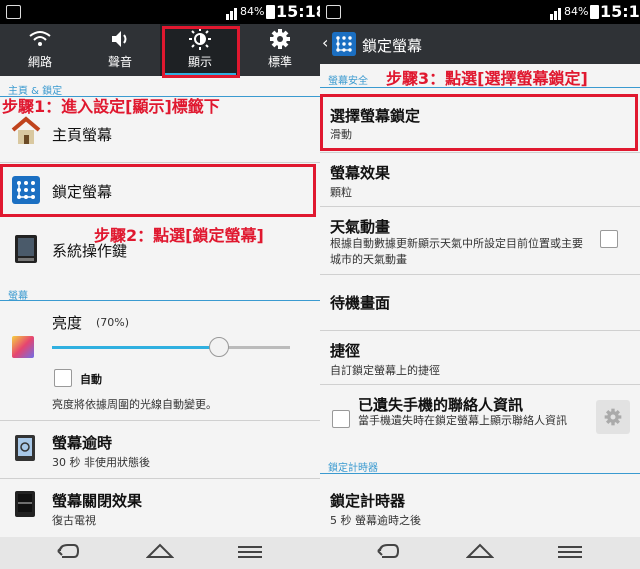  I want to click on owner-info-settings-button, so click(613, 417).